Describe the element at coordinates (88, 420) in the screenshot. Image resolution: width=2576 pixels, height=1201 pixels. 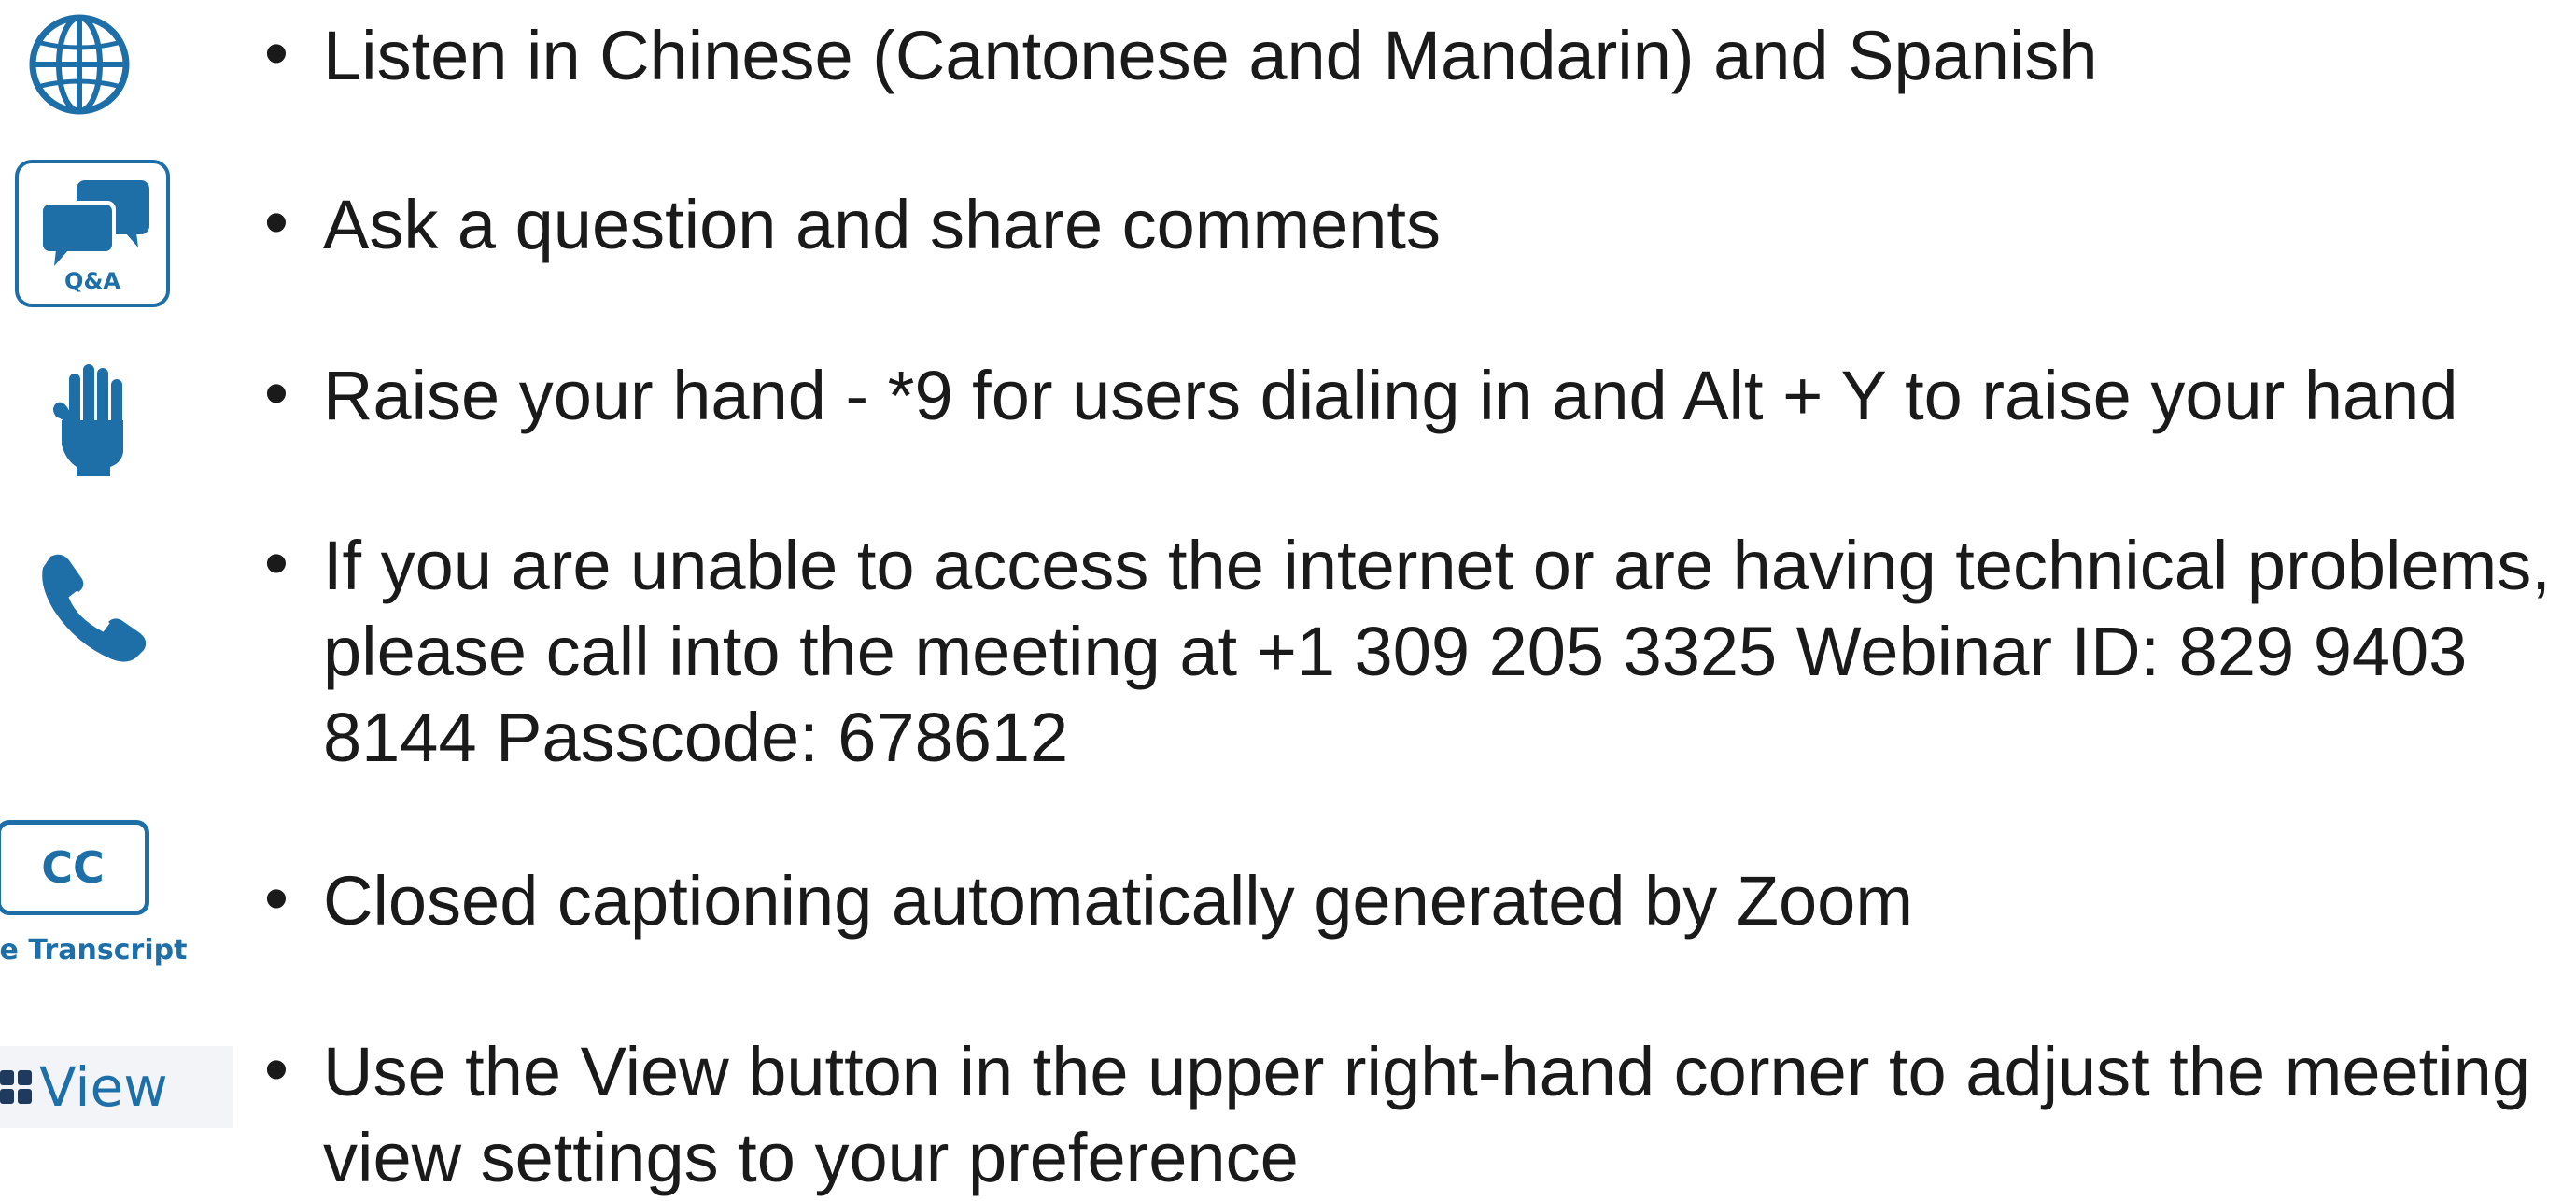
I see `raised-hand-icon` at that location.